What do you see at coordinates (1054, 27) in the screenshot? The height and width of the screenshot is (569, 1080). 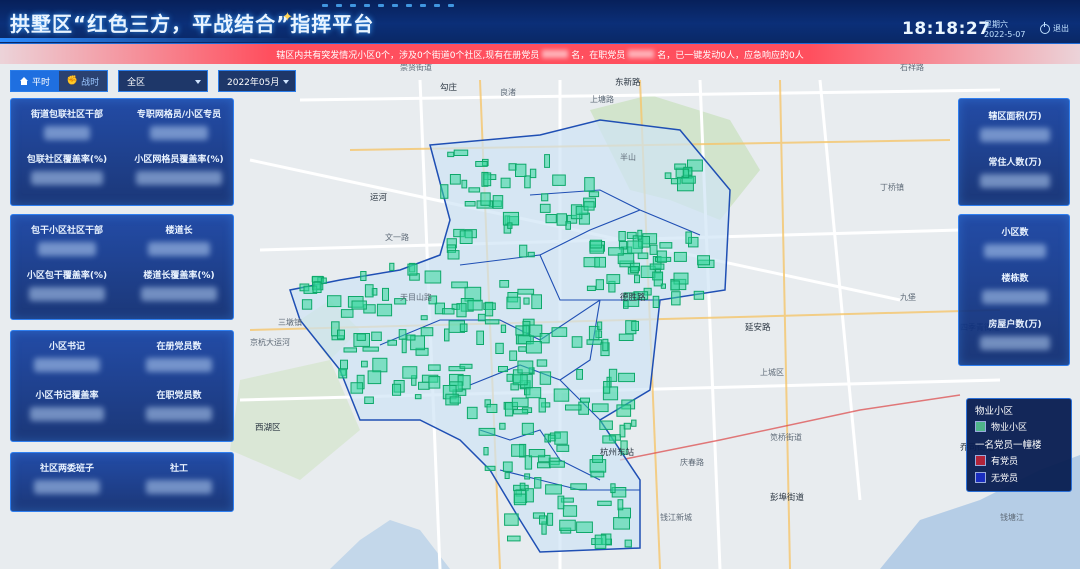 I see `logout-button: 退出` at bounding box center [1054, 27].